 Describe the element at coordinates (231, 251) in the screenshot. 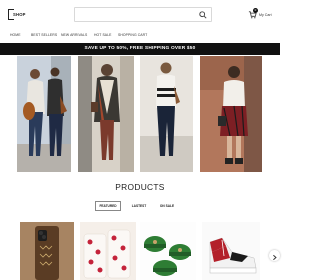

I see `product-card-sneakers` at that location.